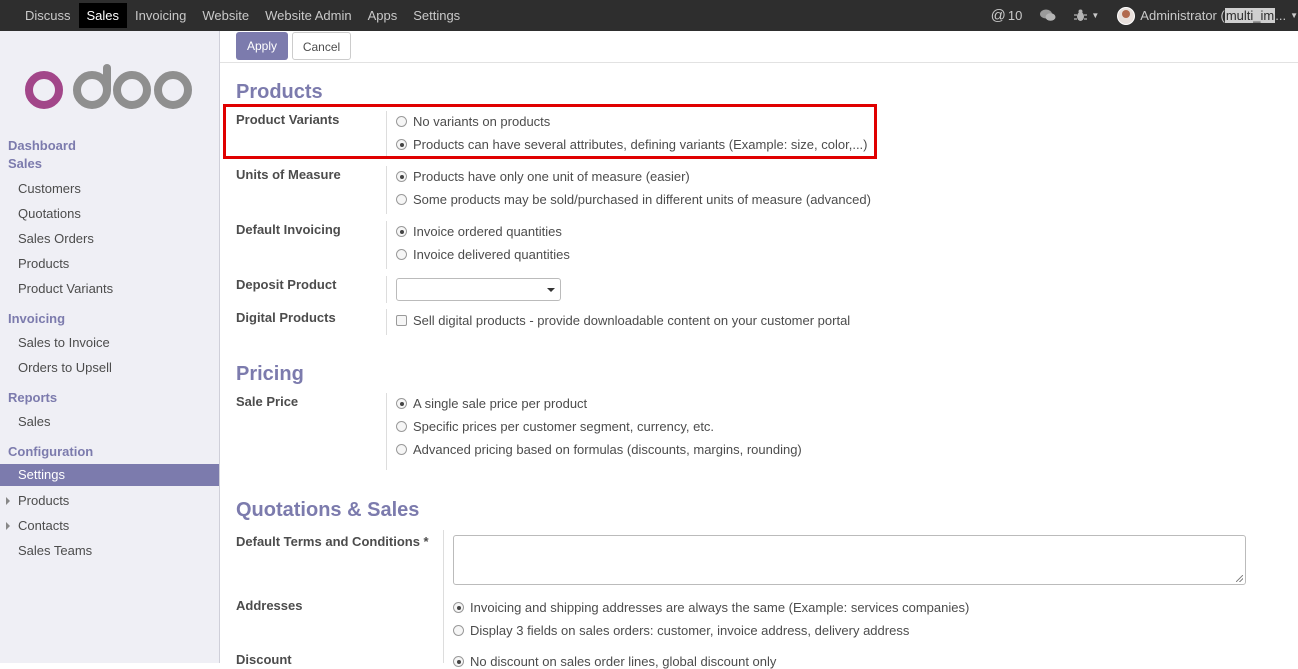 This screenshot has width=1298, height=669. I want to click on radio-label: A single sale price per product, so click(500, 403).